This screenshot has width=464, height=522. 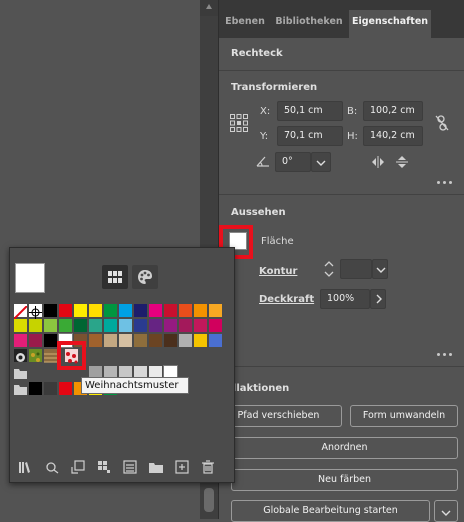 What do you see at coordinates (208, 467) in the screenshot?
I see `delete-swatch-icon` at bounding box center [208, 467].